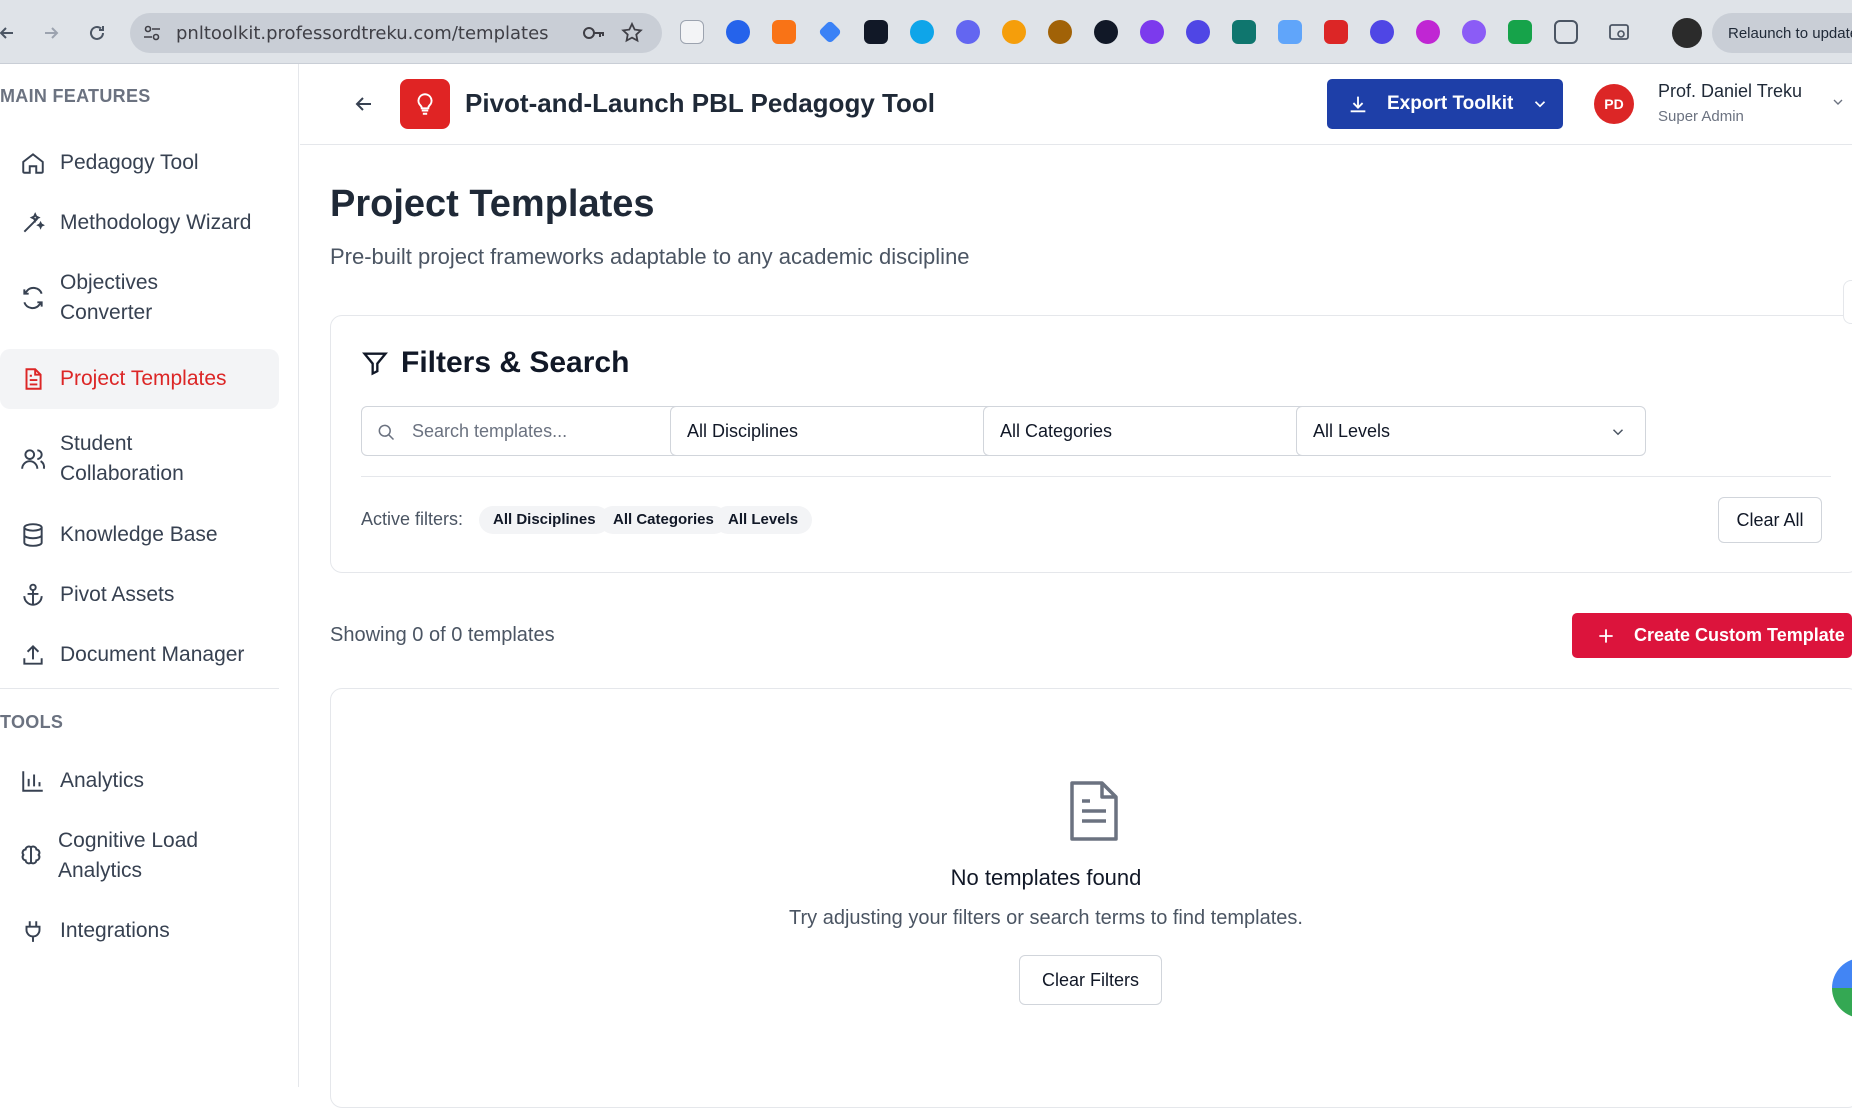 This screenshot has height=1108, width=1852. Describe the element at coordinates (557, 431) in the screenshot. I see `search-input` at that location.